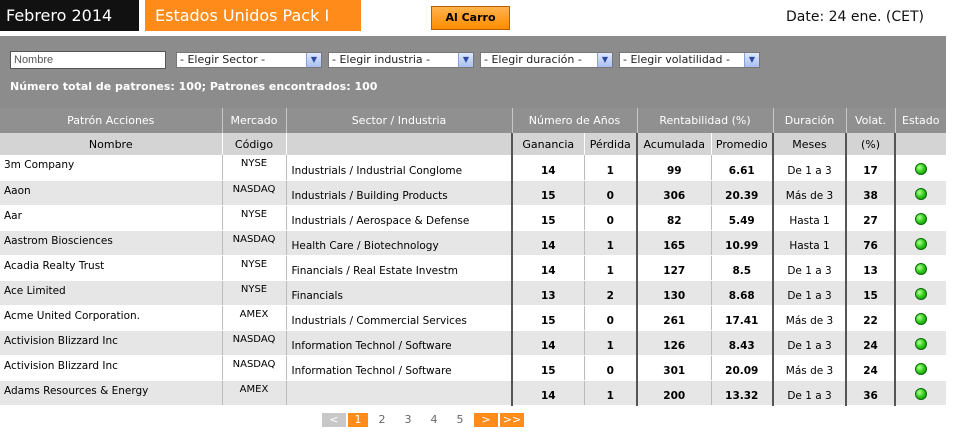  Describe the element at coordinates (673, 318) in the screenshot. I see `row-accumulated: 261` at that location.